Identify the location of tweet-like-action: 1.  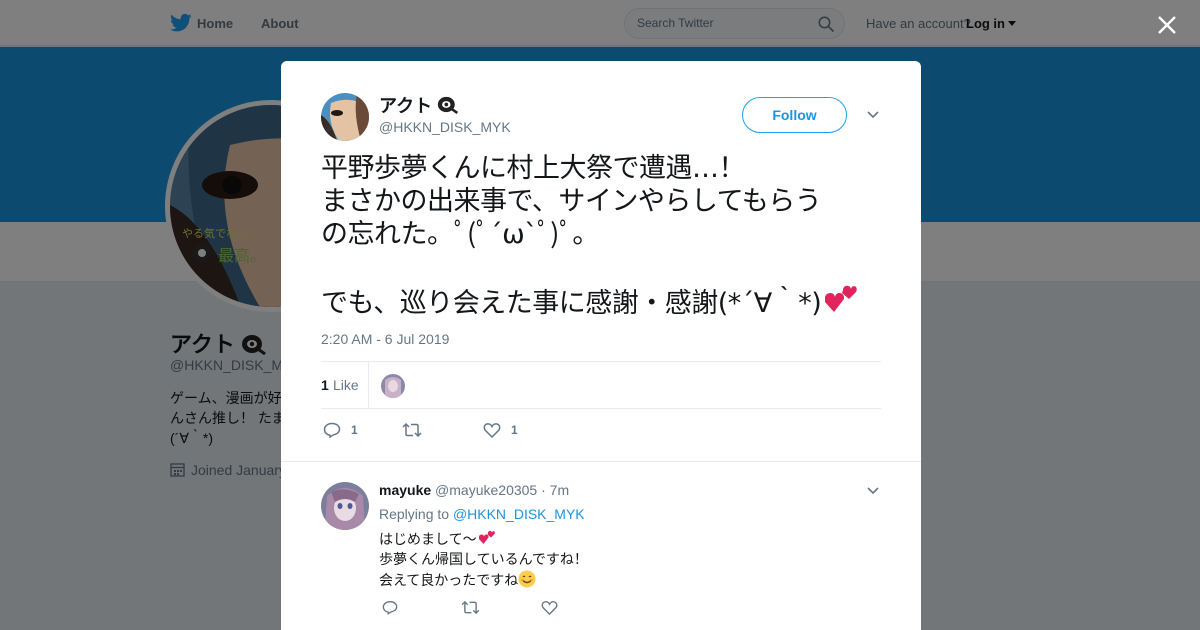
(500, 430).